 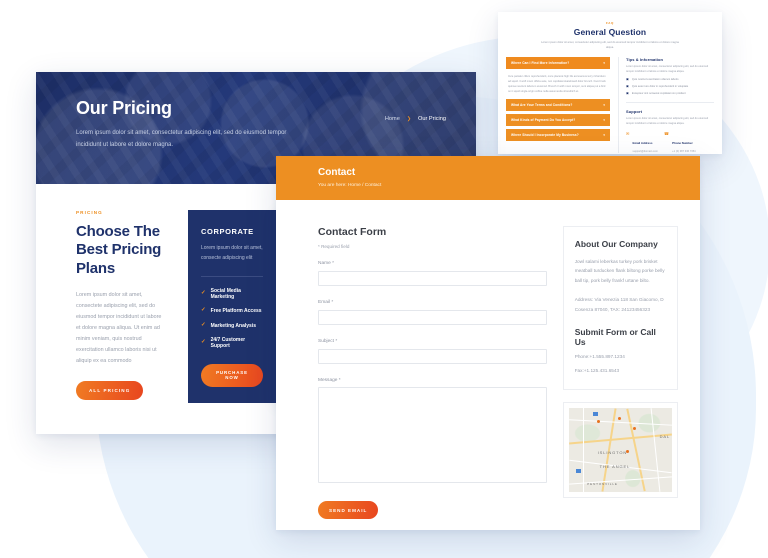 What do you see at coordinates (329, 380) in the screenshot?
I see `message-field-label: Message *` at bounding box center [329, 380].